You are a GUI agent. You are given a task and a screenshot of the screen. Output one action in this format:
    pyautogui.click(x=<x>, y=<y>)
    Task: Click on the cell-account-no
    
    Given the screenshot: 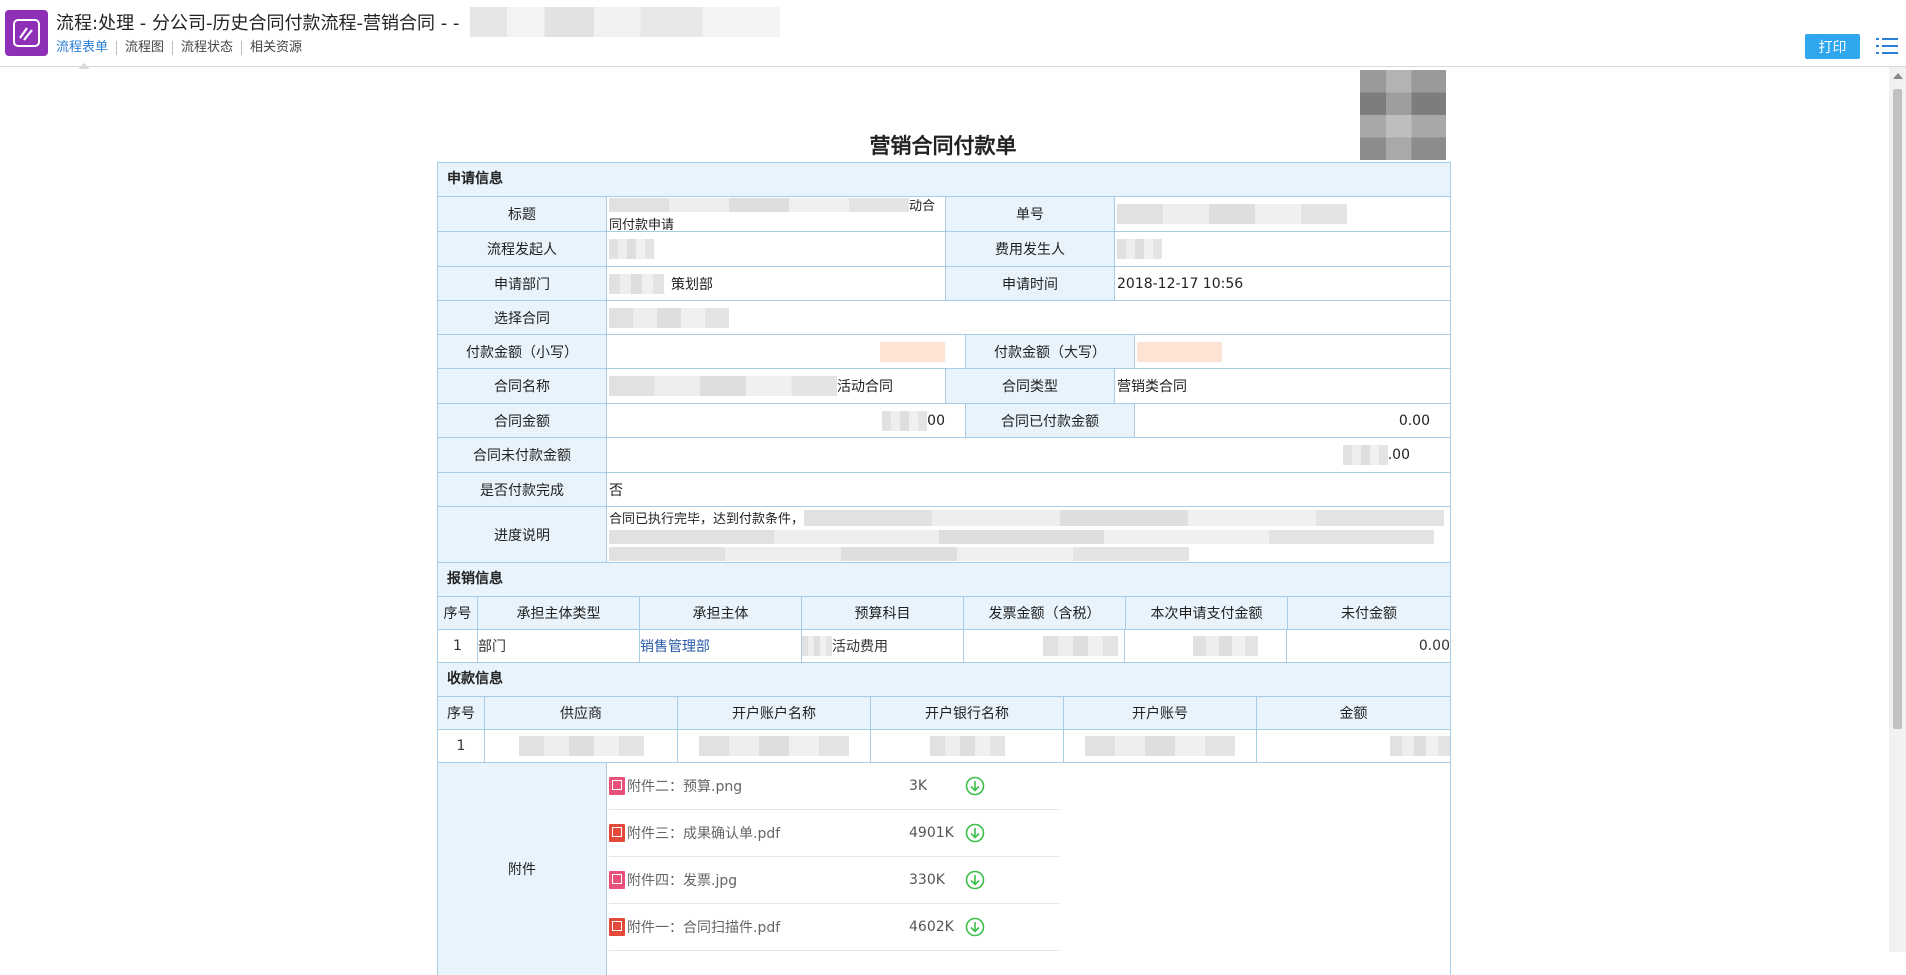 What is the action you would take?
    pyautogui.click(x=1160, y=746)
    